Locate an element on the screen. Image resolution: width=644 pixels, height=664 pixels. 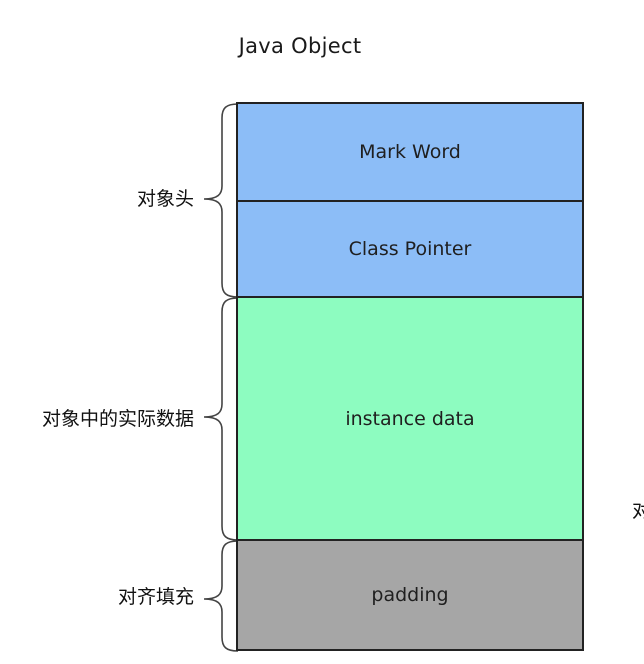
padding-block: padding is located at coordinates (410, 595).